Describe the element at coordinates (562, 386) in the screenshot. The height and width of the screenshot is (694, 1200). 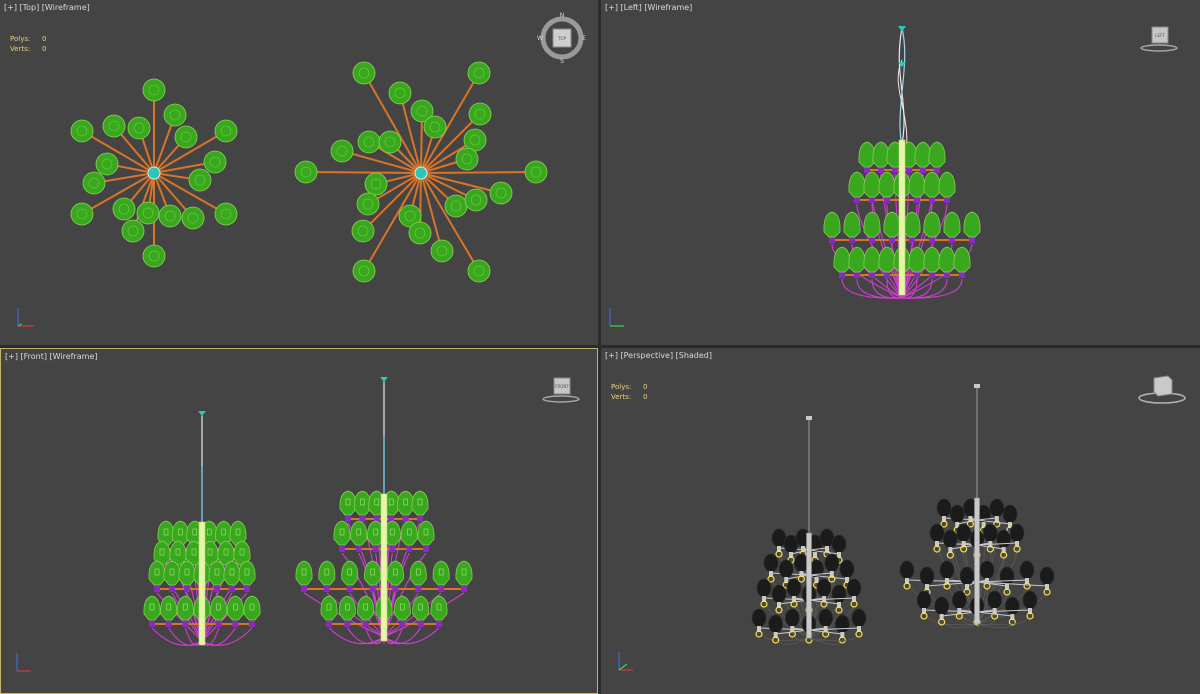
I see `viewcube-face-label: FRONT` at that location.